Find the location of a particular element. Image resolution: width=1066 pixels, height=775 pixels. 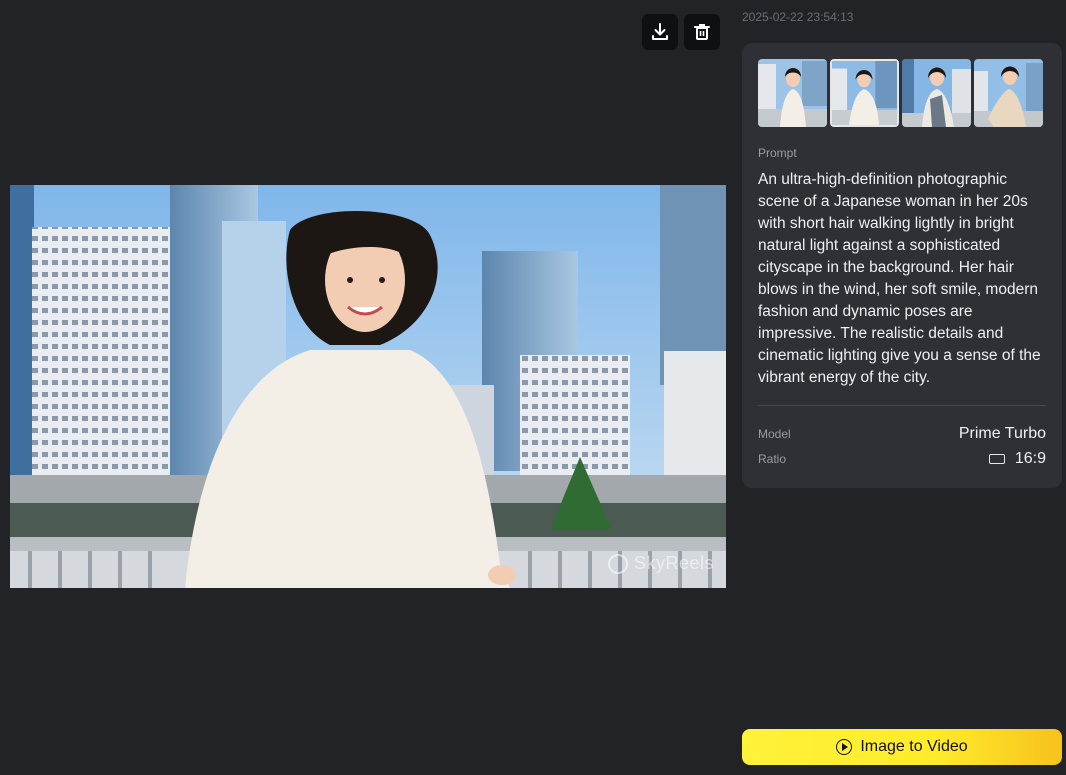

download-button is located at coordinates (660, 32).